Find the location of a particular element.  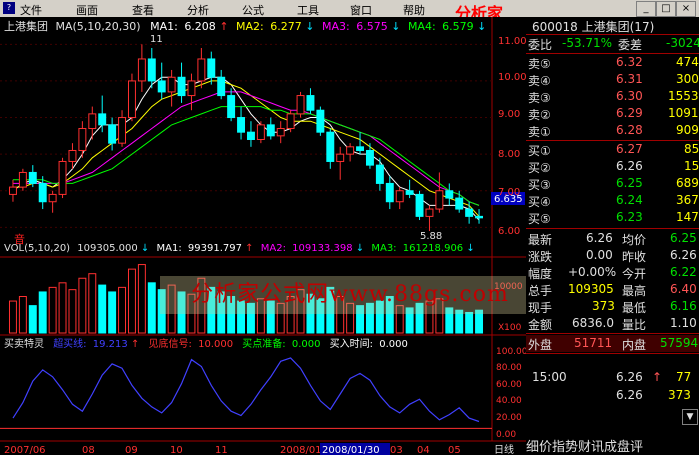

sell2-price: 6.29 is located at coordinates (629, 113).